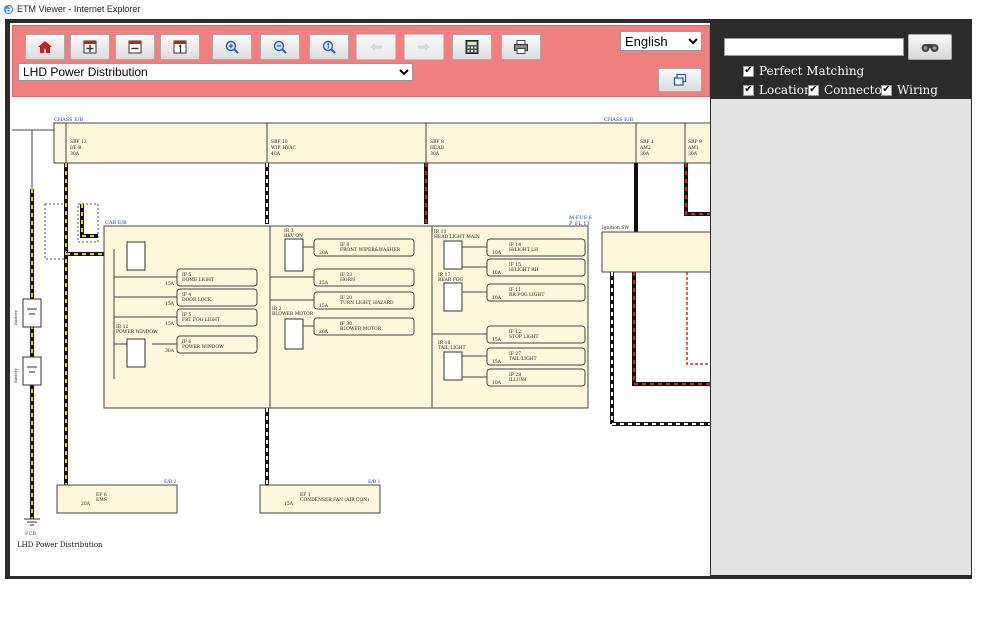 Image resolution: width=1000 pixels, height=624 pixels. I want to click on arrow-left-icon, so click(376, 47).